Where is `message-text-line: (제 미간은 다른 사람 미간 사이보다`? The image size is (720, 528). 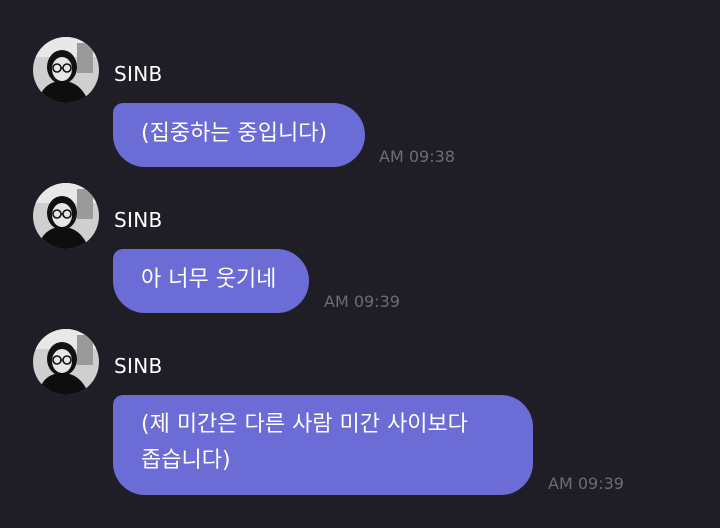
message-text-line: (제 미간은 다른 사람 미간 사이보다 is located at coordinates (304, 424).